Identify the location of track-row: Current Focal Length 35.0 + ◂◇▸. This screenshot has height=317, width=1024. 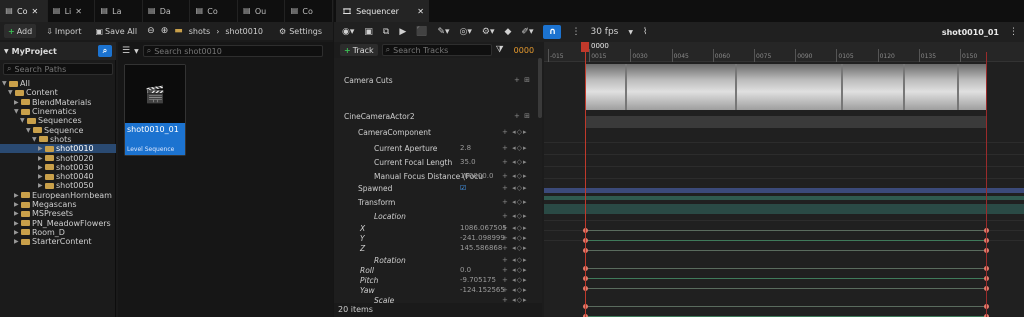
(438, 162).